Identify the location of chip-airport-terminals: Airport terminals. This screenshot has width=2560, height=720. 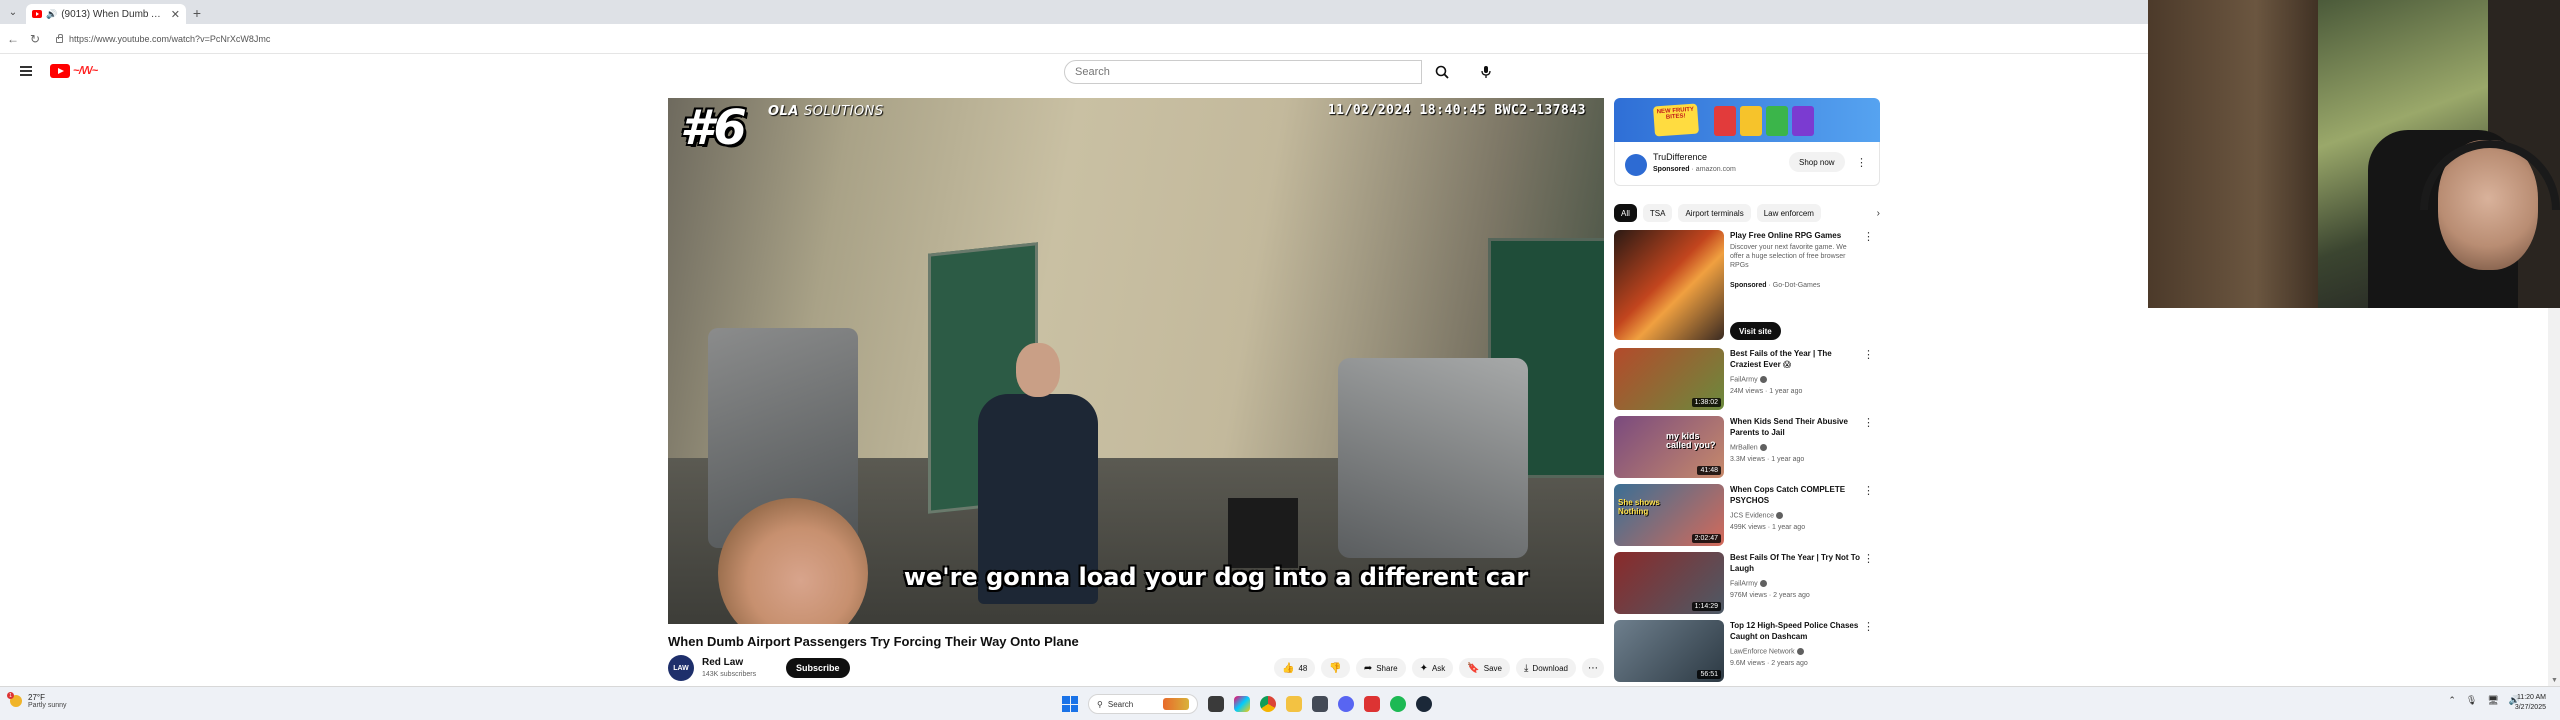
(1714, 213).